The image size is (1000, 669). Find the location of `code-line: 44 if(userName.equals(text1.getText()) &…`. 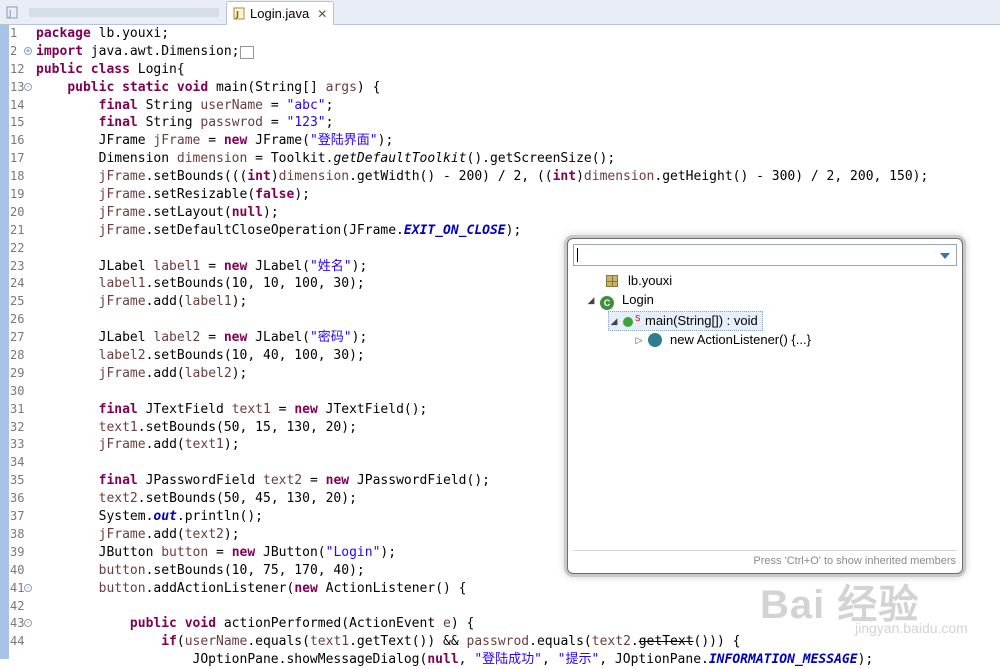

code-line: 44 if(userName.equals(text1.getText()) &… is located at coordinates (505, 642).